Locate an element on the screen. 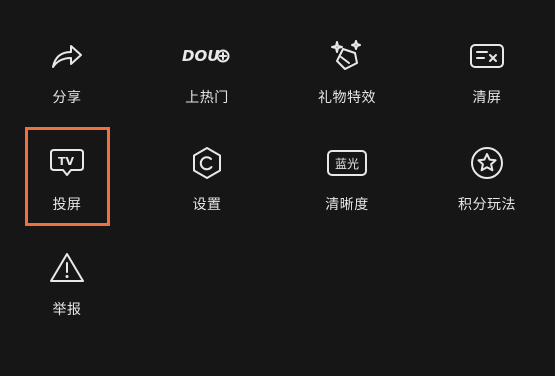 The image size is (555, 376). trending-label: 上热门 is located at coordinates (207, 98).